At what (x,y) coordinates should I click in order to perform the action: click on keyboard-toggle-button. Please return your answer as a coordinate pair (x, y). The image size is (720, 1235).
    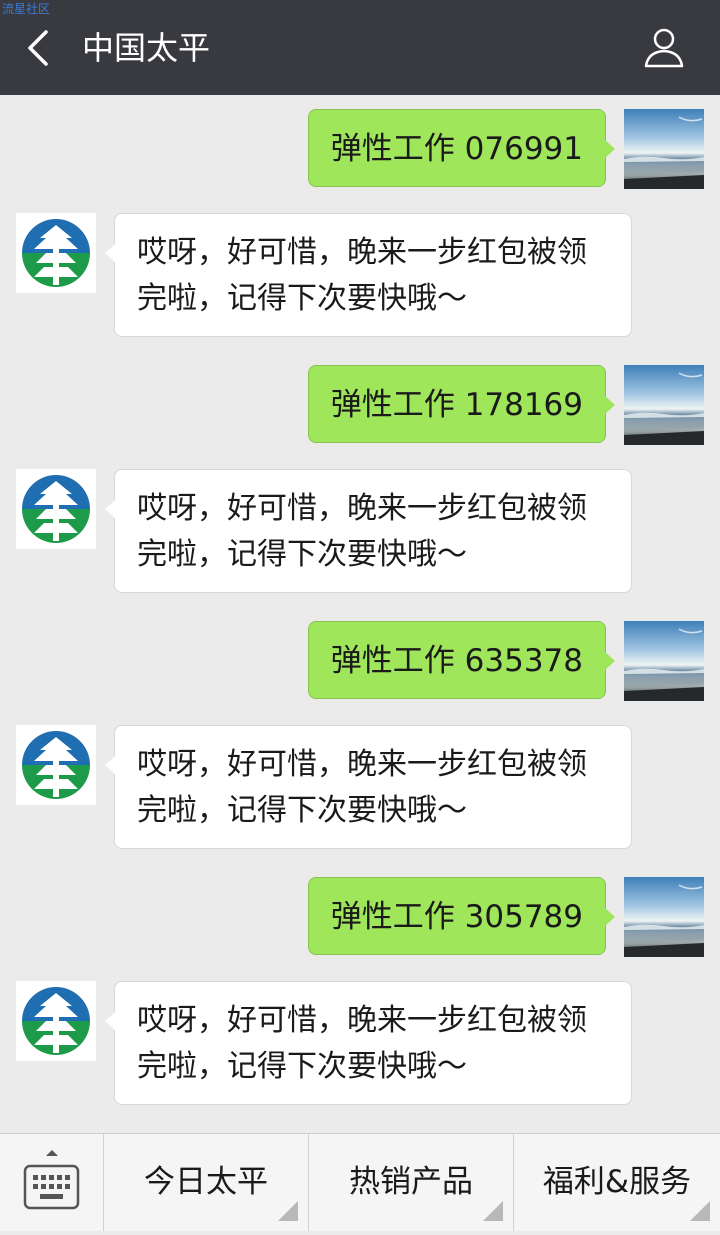
    Looking at the image, I should click on (52, 1182).